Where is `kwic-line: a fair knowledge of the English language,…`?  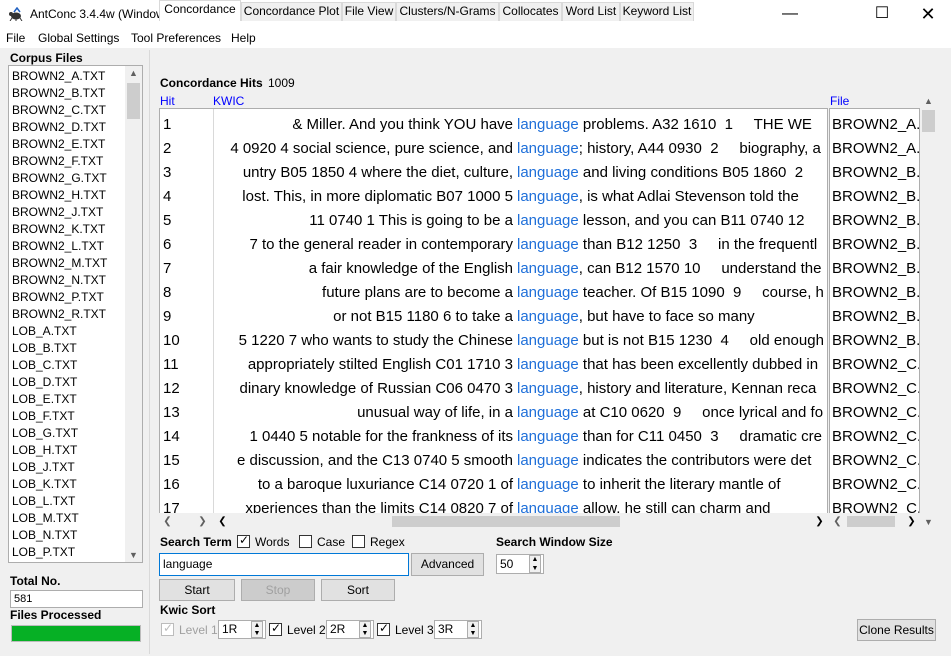
kwic-line: a fair knowledge of the English language,… is located at coordinates (521, 269).